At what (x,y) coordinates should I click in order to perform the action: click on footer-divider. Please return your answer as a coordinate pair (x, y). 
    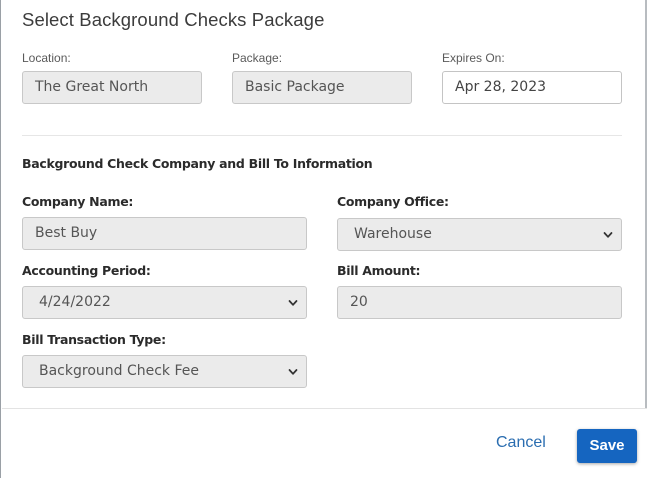
    Looking at the image, I should click on (324, 408).